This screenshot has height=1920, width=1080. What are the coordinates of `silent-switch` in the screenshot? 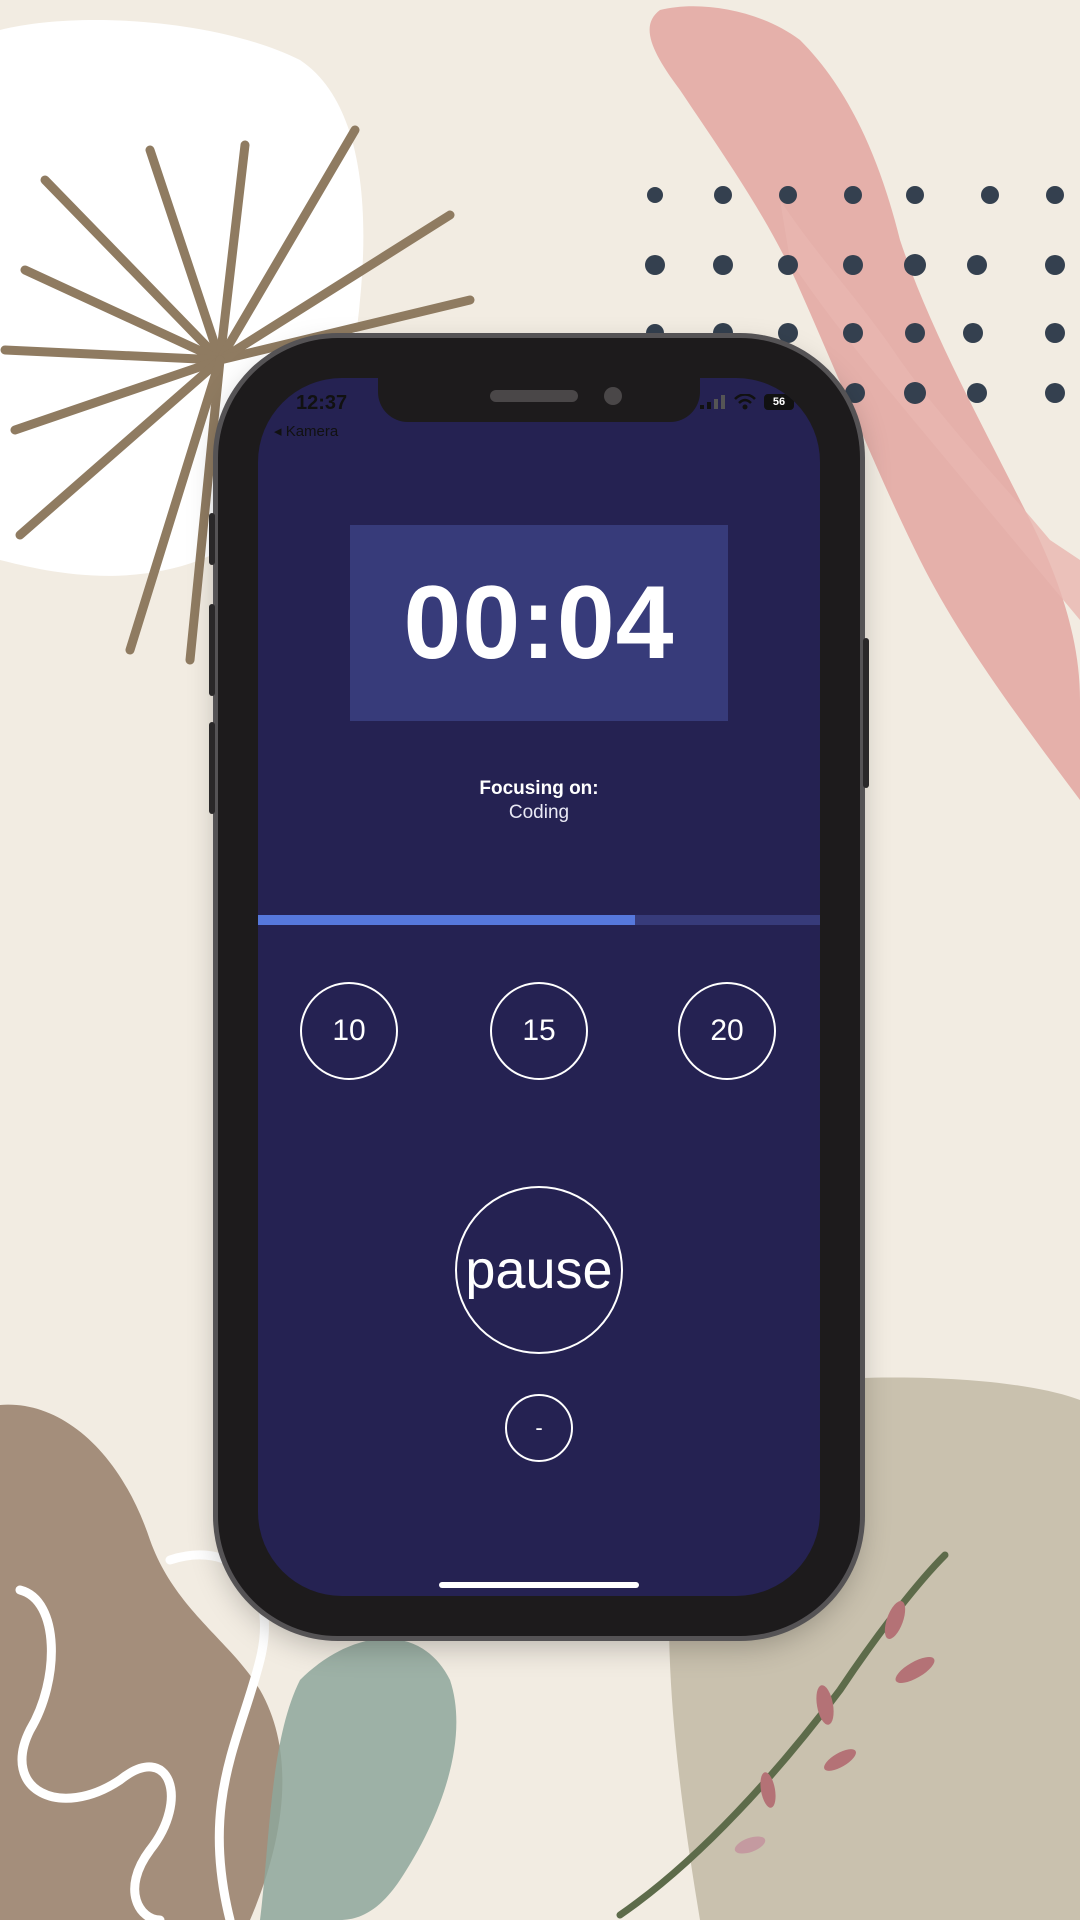 It's located at (212, 539).